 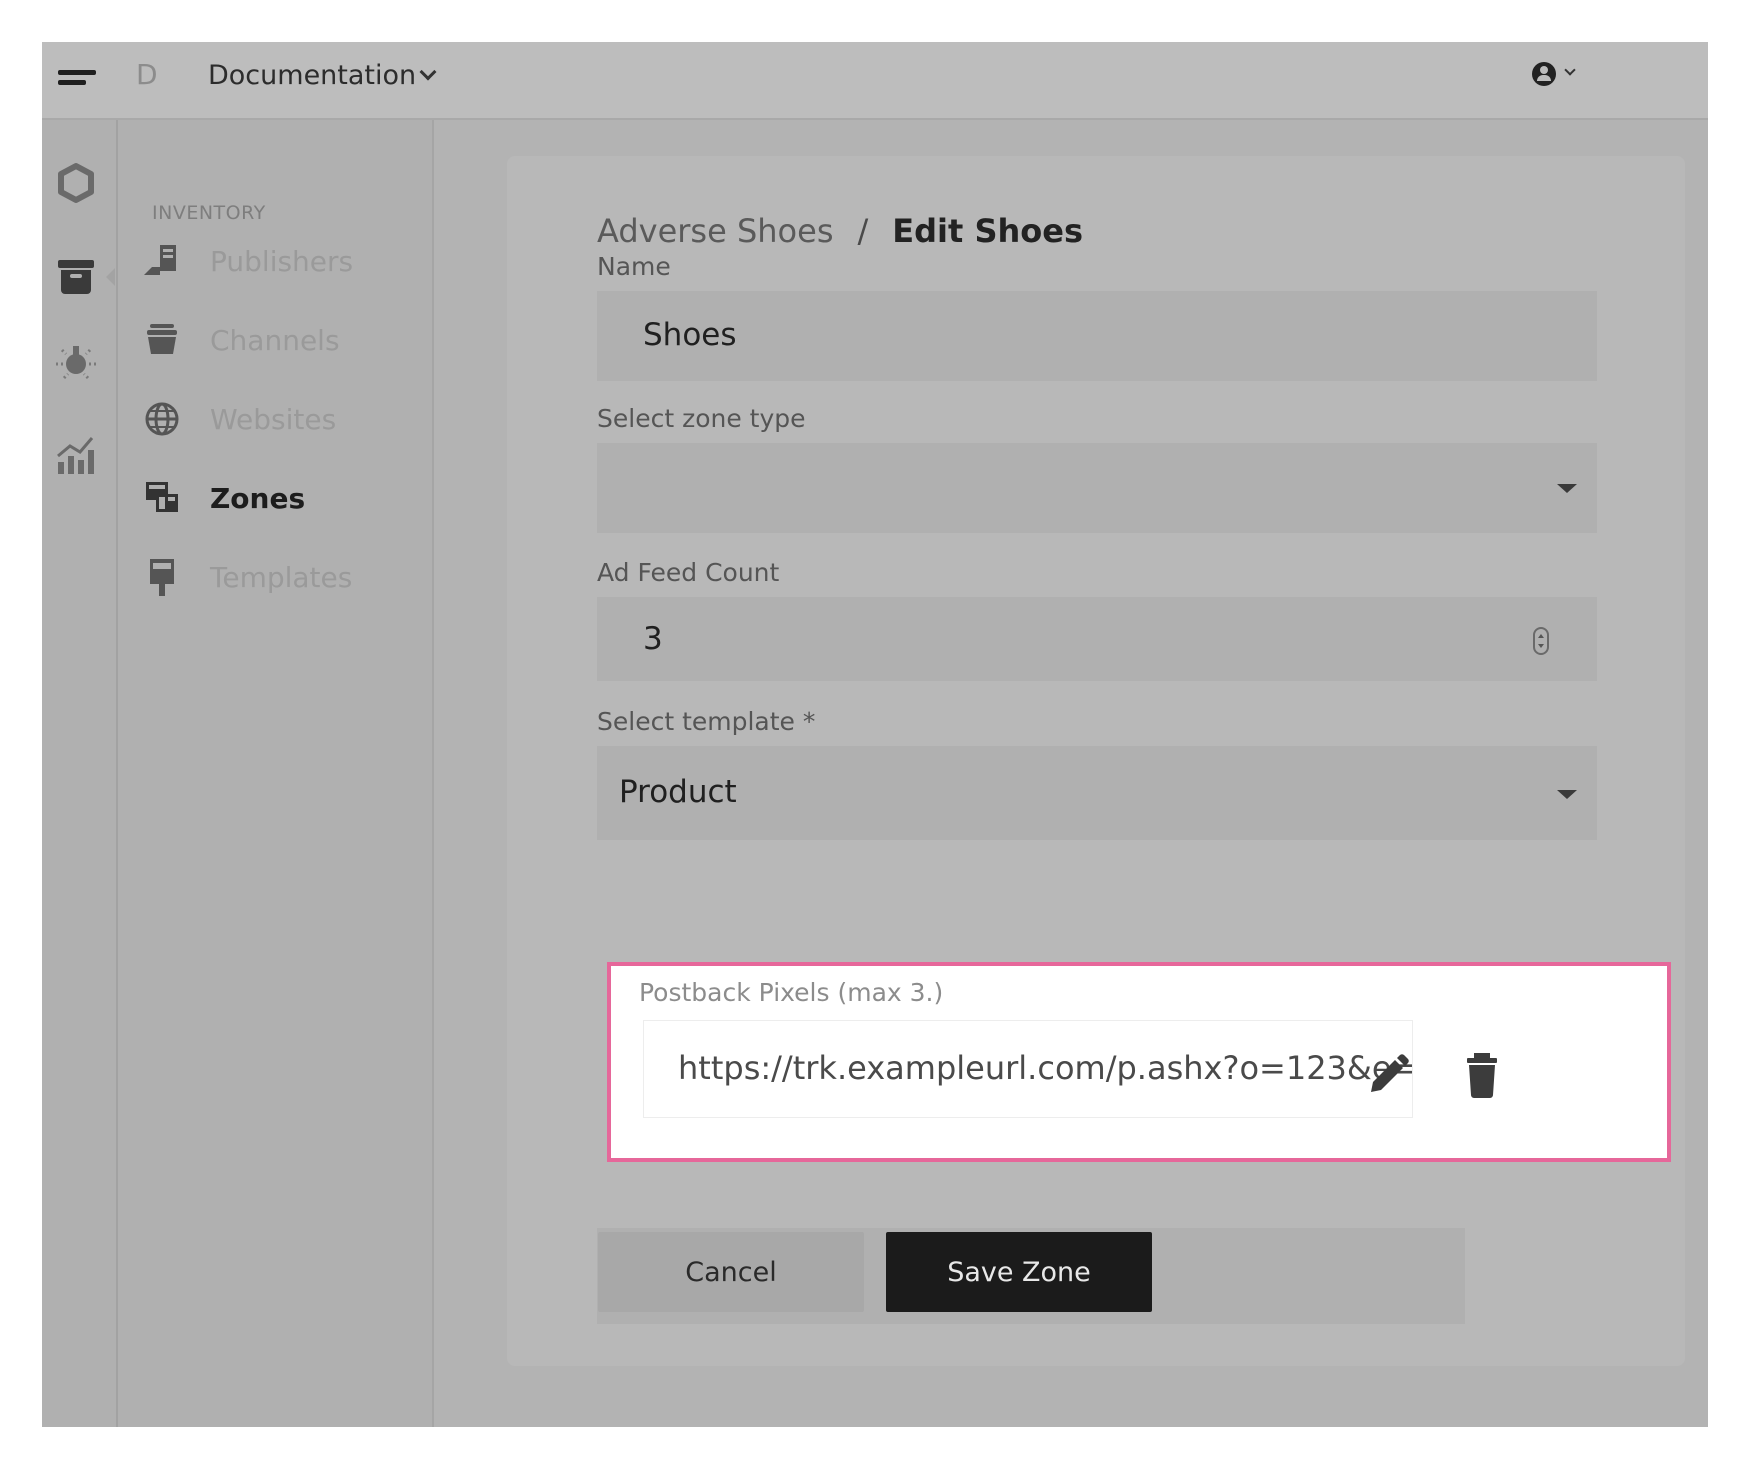 What do you see at coordinates (791, 992) in the screenshot?
I see `postback-pixels-label: Postback Pixels (max 3.)` at bounding box center [791, 992].